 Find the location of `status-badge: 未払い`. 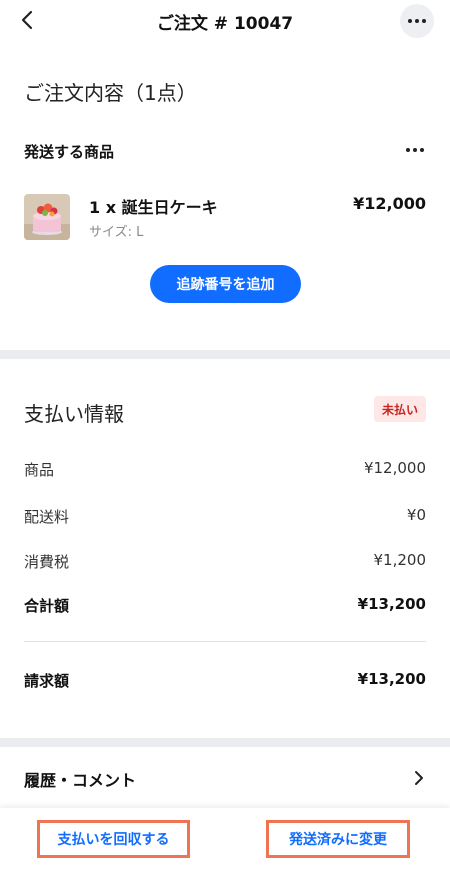

status-badge: 未払い is located at coordinates (399, 409).